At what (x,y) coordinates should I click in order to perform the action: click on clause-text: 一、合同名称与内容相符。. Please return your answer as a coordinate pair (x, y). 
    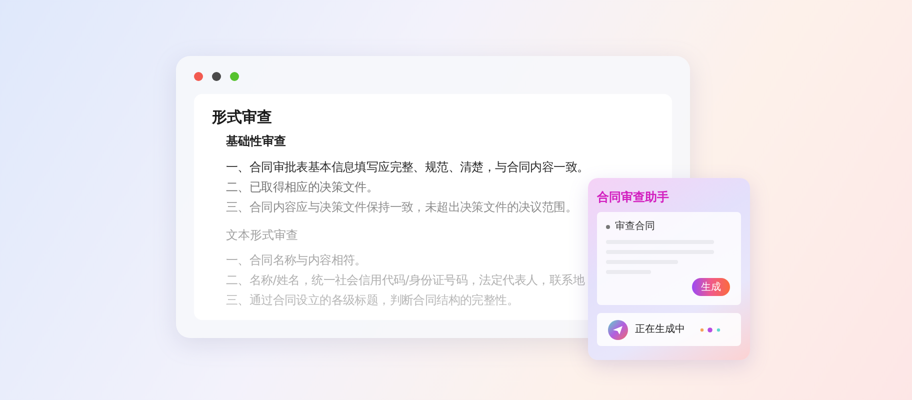
    Looking at the image, I should click on (296, 260).